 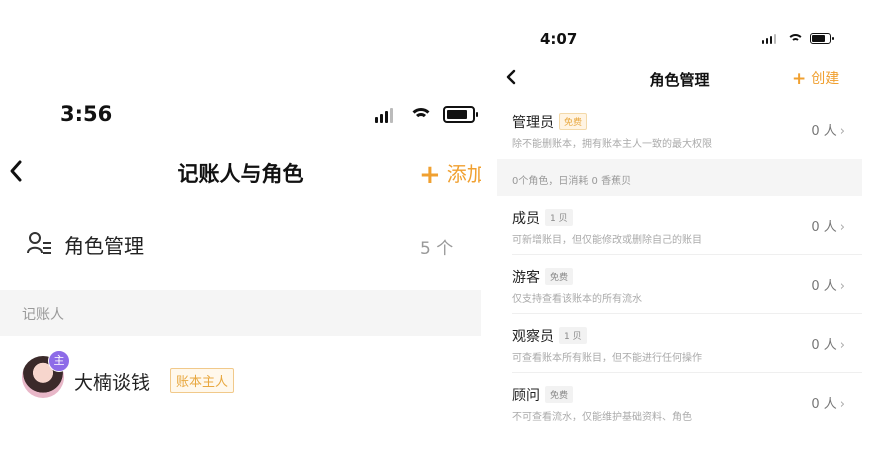 What do you see at coordinates (240, 174) in the screenshot?
I see `page-title: 记账人与角色` at bounding box center [240, 174].